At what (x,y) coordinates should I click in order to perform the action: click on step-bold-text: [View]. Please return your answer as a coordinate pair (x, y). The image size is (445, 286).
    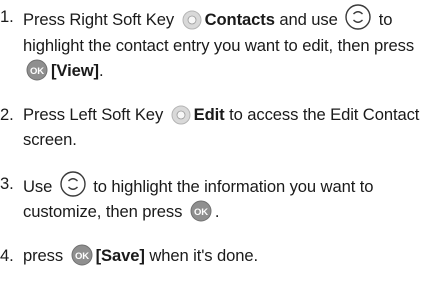
    Looking at the image, I should click on (75, 70).